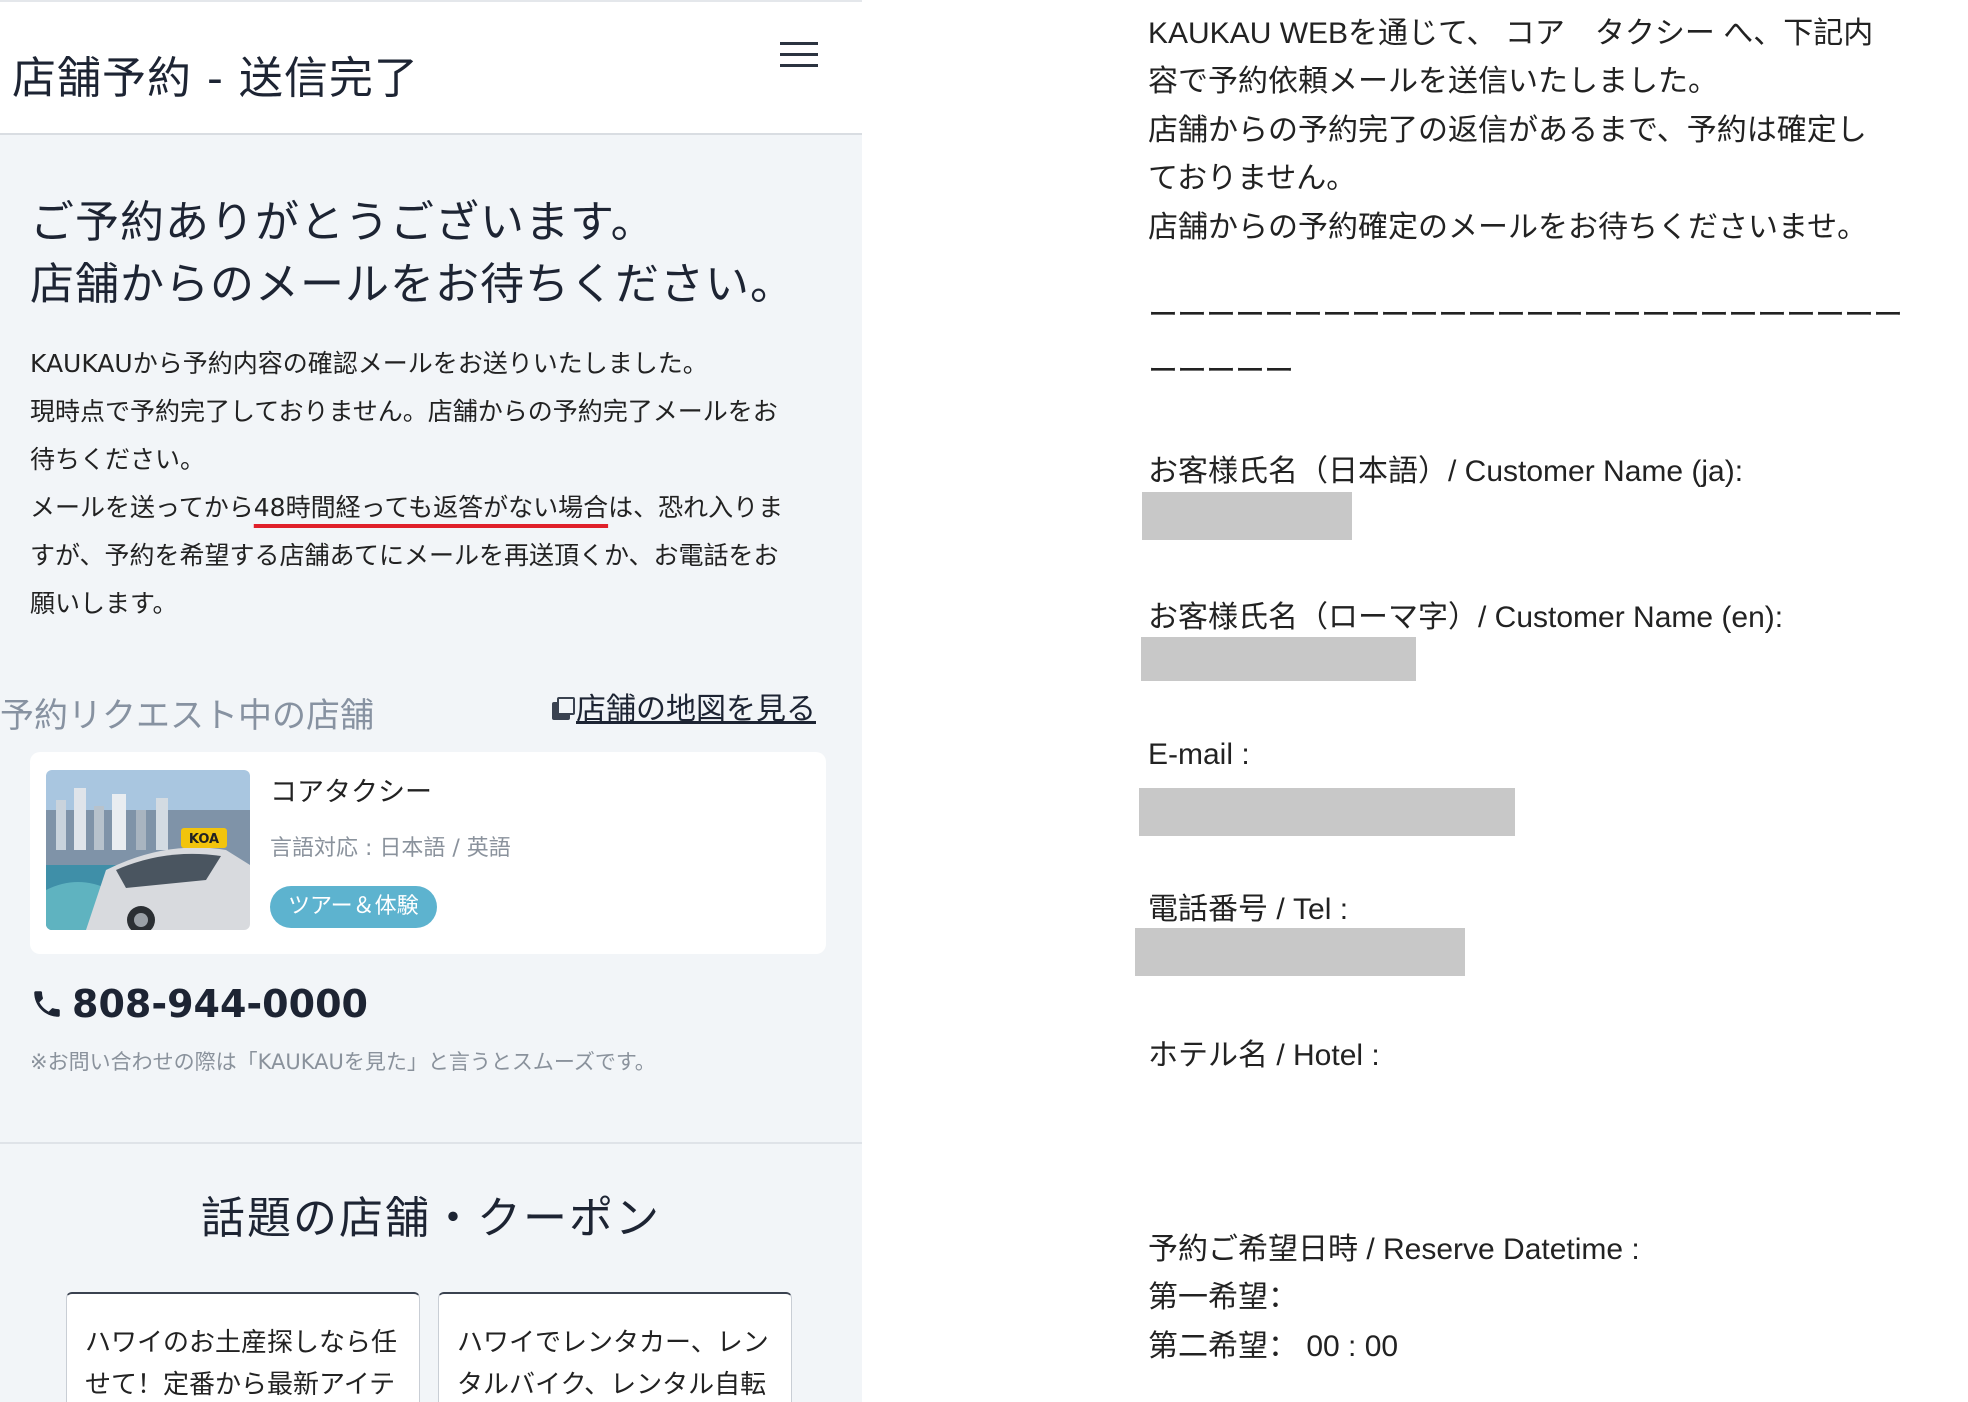  Describe the element at coordinates (343, 222) in the screenshot. I see `thanks-heading-line1: ご予約ありがとうございます。` at that location.